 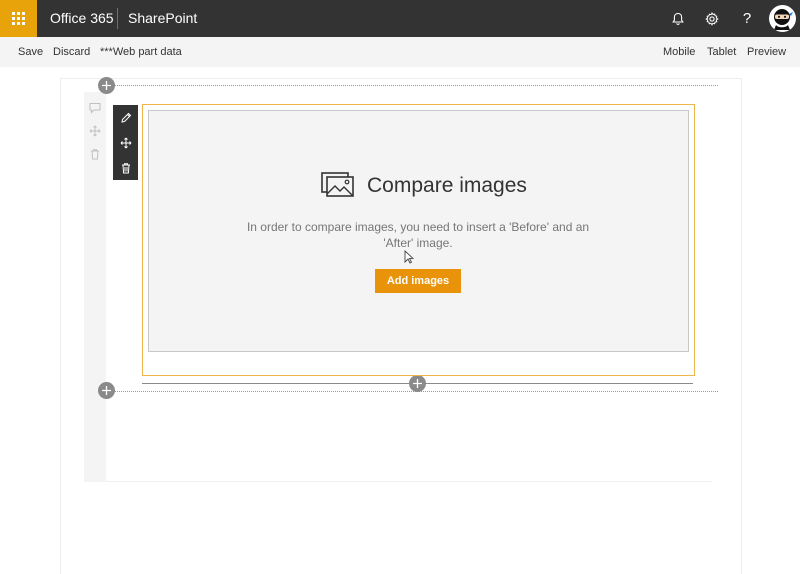 I want to click on add-webpart-button, so click(x=417, y=383).